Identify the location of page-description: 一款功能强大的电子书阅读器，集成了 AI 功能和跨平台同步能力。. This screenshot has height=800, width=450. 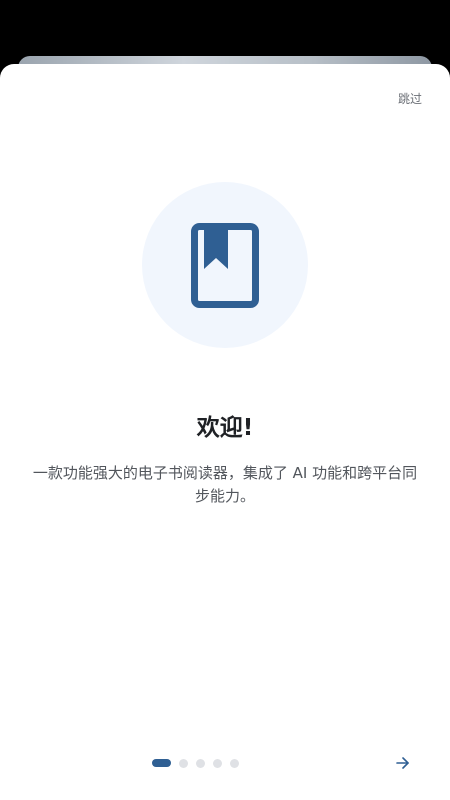
(225, 484).